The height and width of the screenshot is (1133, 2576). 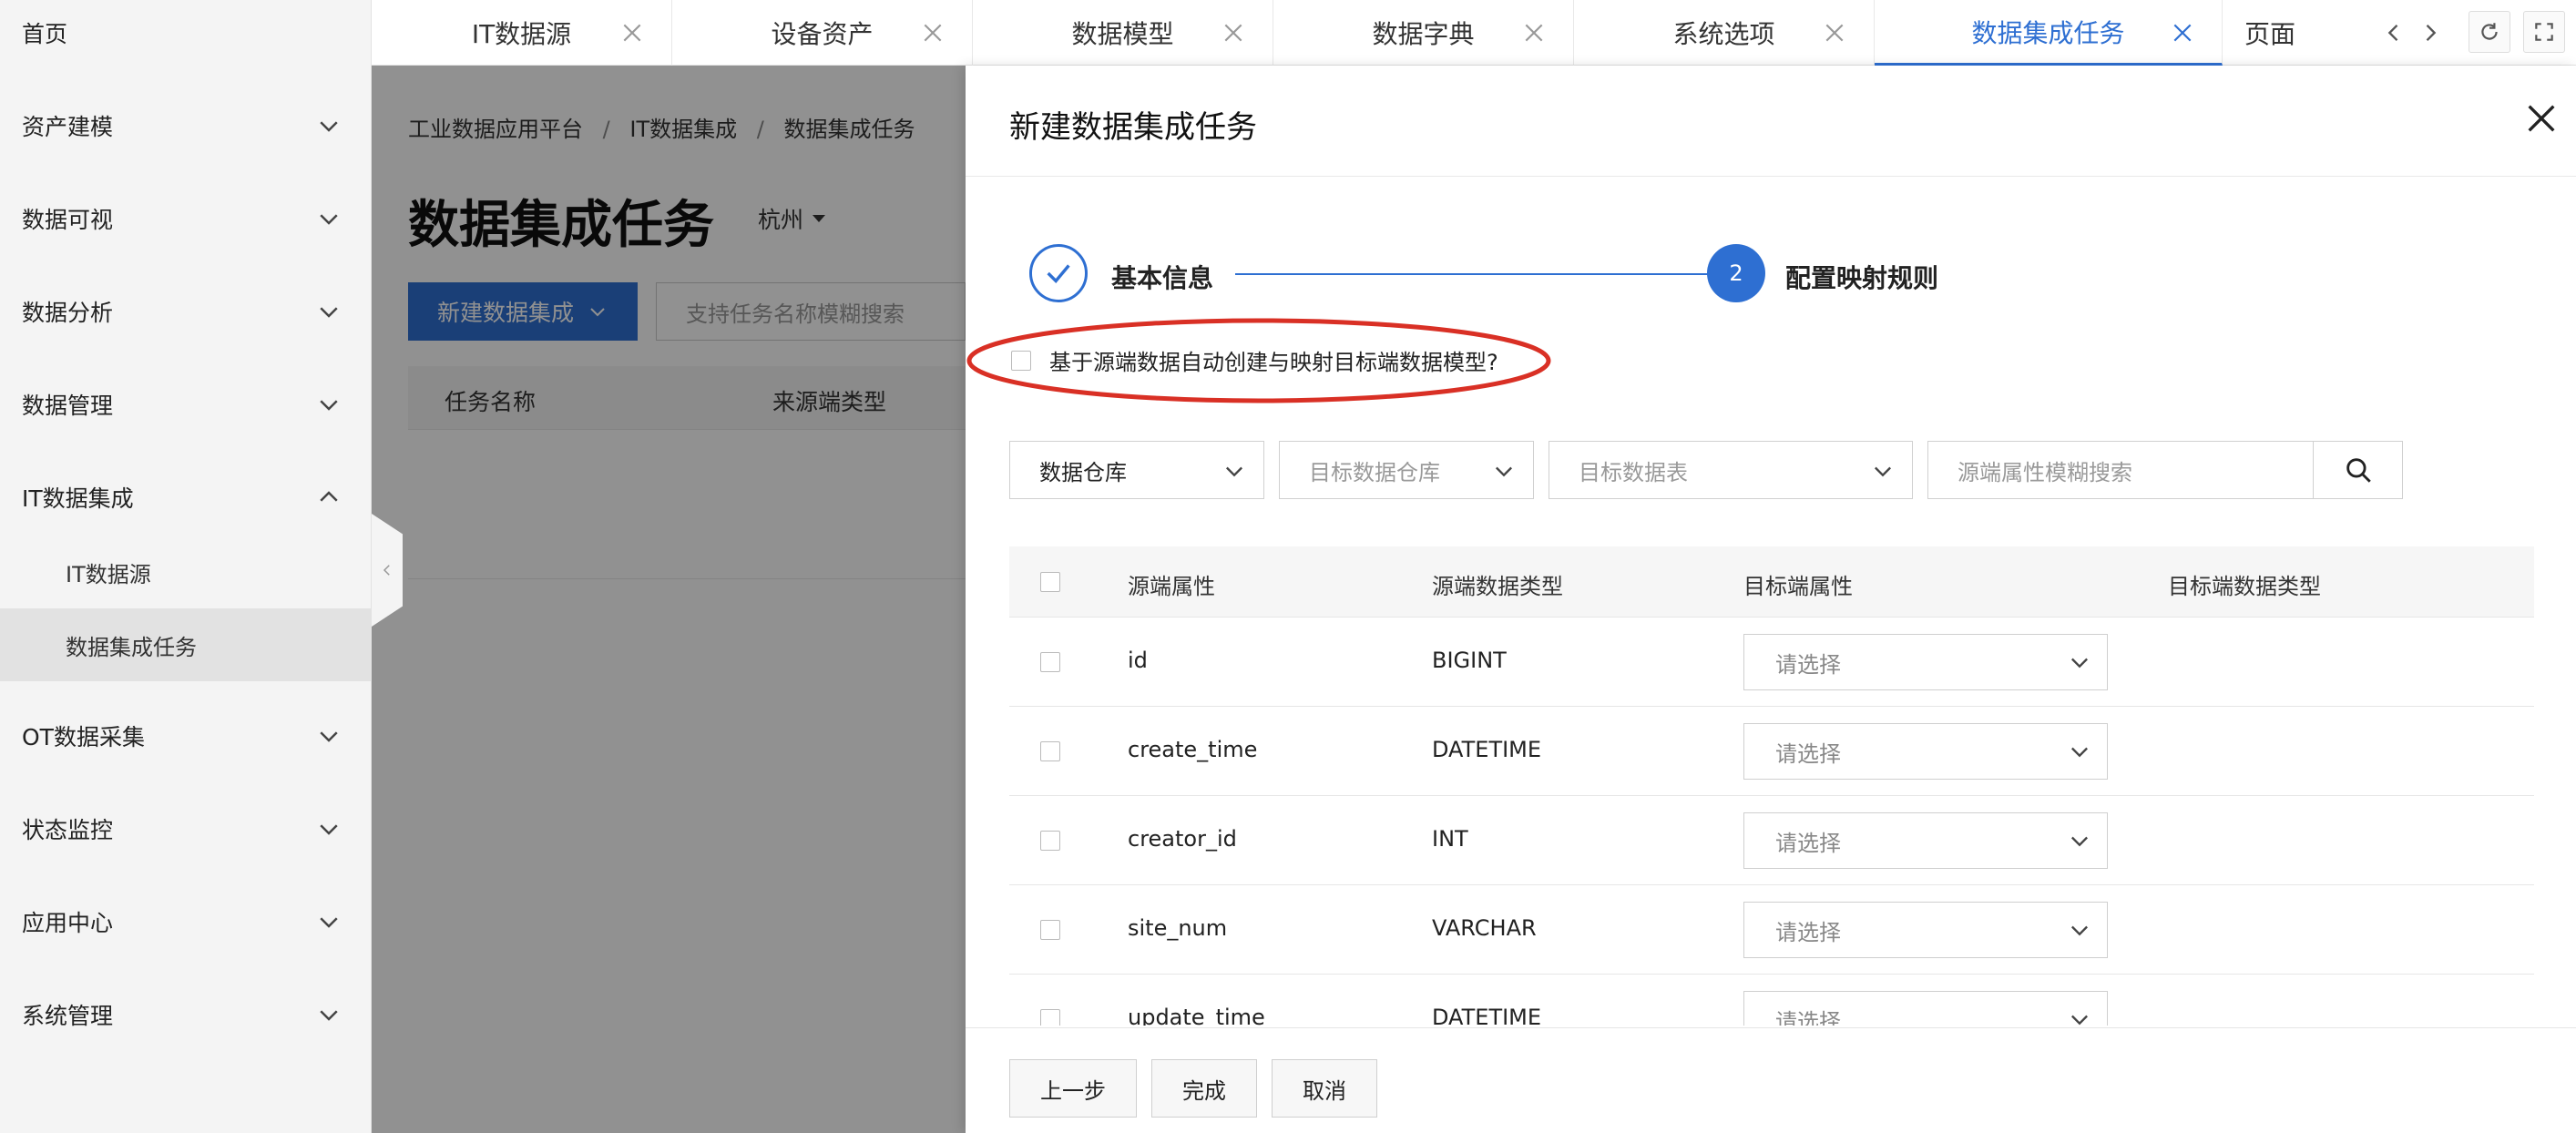 I want to click on sidebar-item-data-analysis: 数据分析, so click(x=186, y=311).